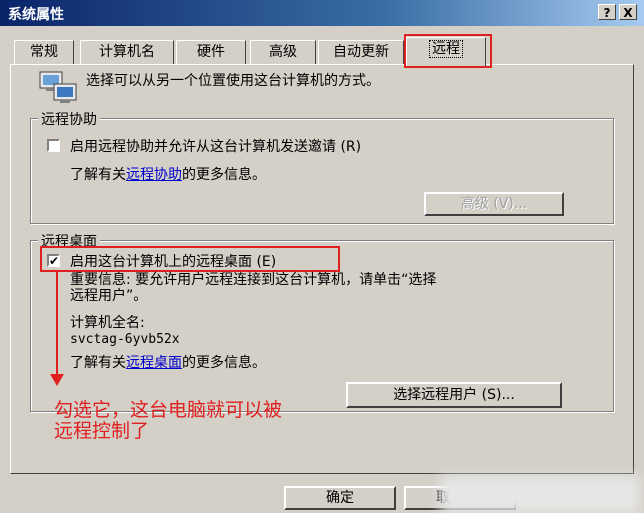  What do you see at coordinates (168, 410) in the screenshot?
I see `annotation-line1: 勾选它，这台电脑就可以被` at bounding box center [168, 410].